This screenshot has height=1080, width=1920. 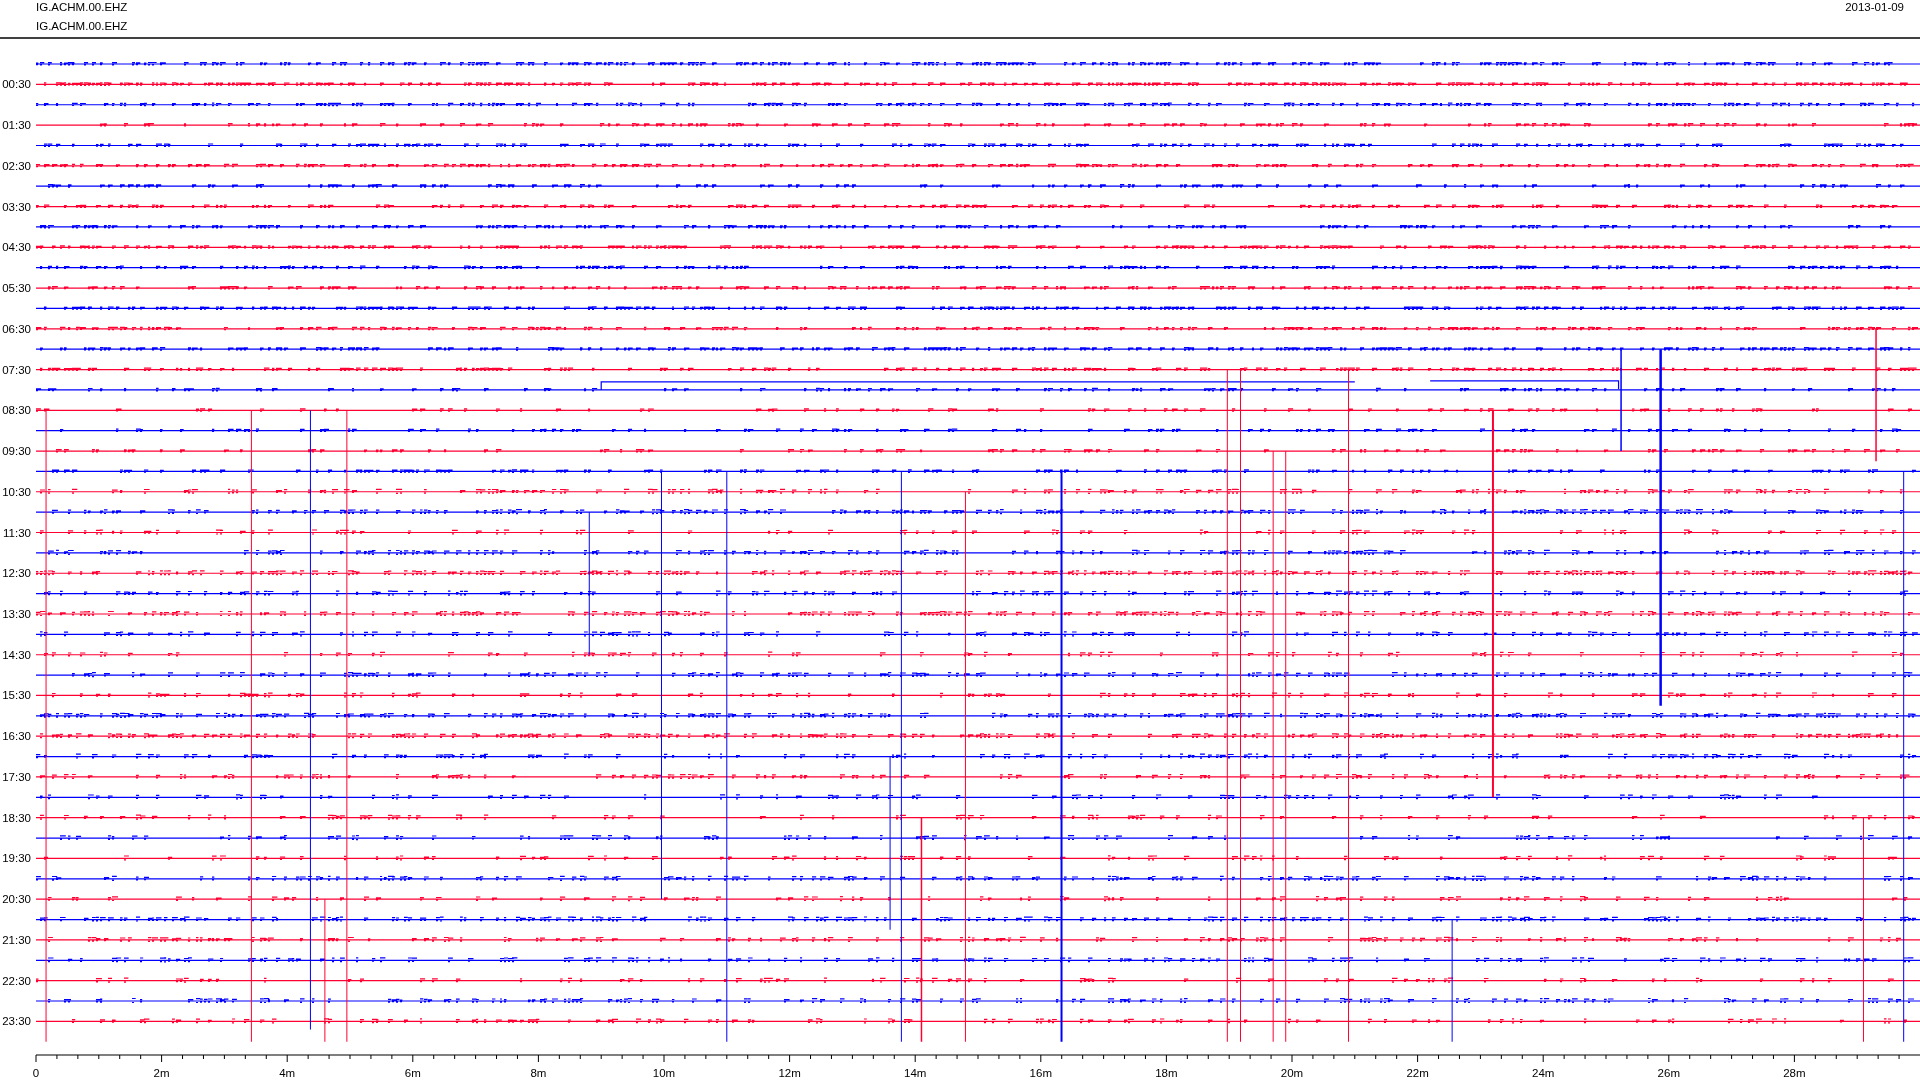 I want to click on time-label: 21:30, so click(x=16, y=939).